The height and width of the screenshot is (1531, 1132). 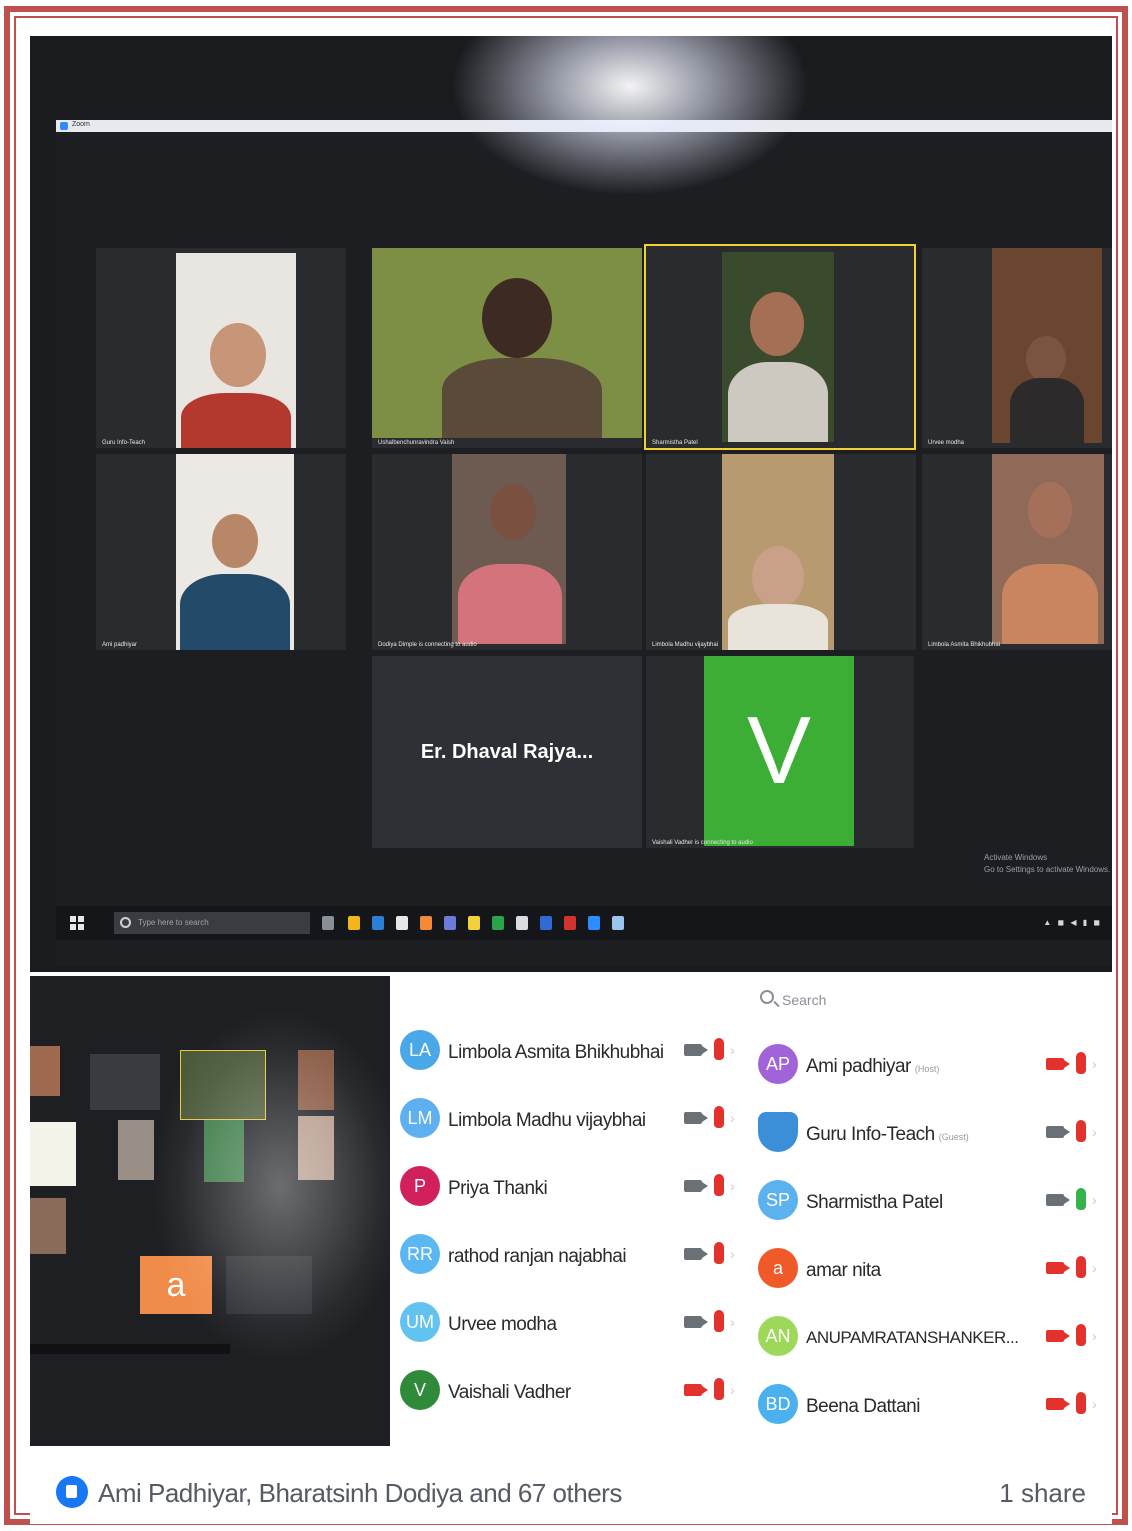 What do you see at coordinates (1081, 1199) in the screenshot?
I see `mic-on-icon` at bounding box center [1081, 1199].